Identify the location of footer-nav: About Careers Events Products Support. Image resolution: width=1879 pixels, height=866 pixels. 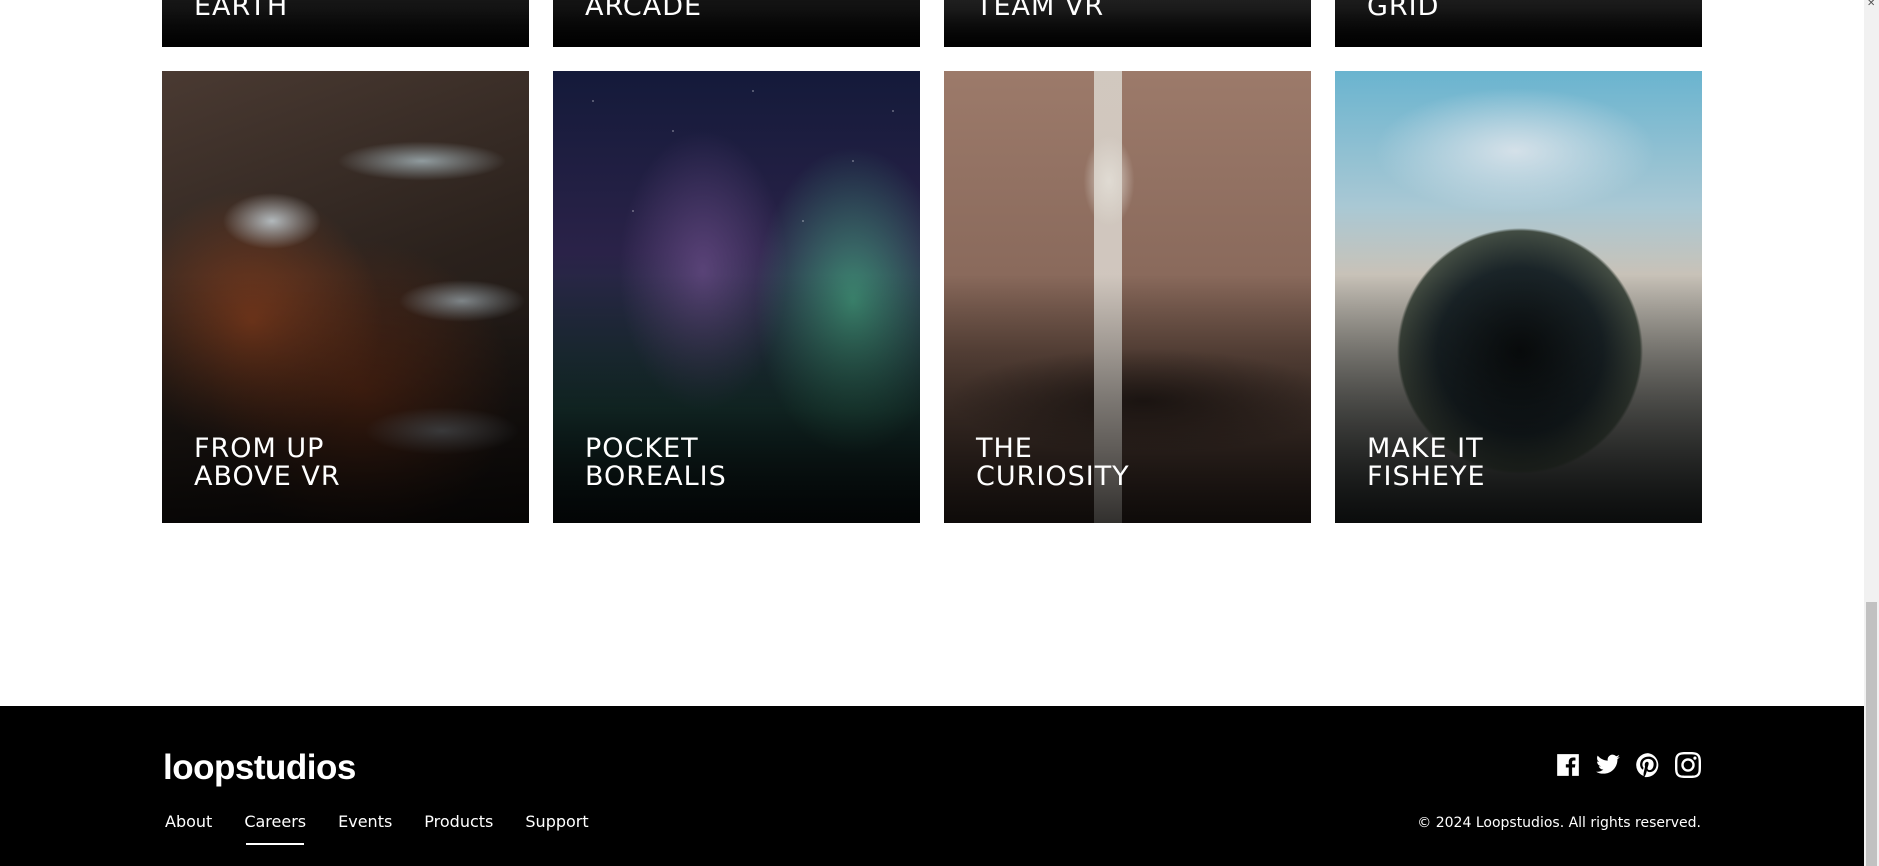
(377, 828).